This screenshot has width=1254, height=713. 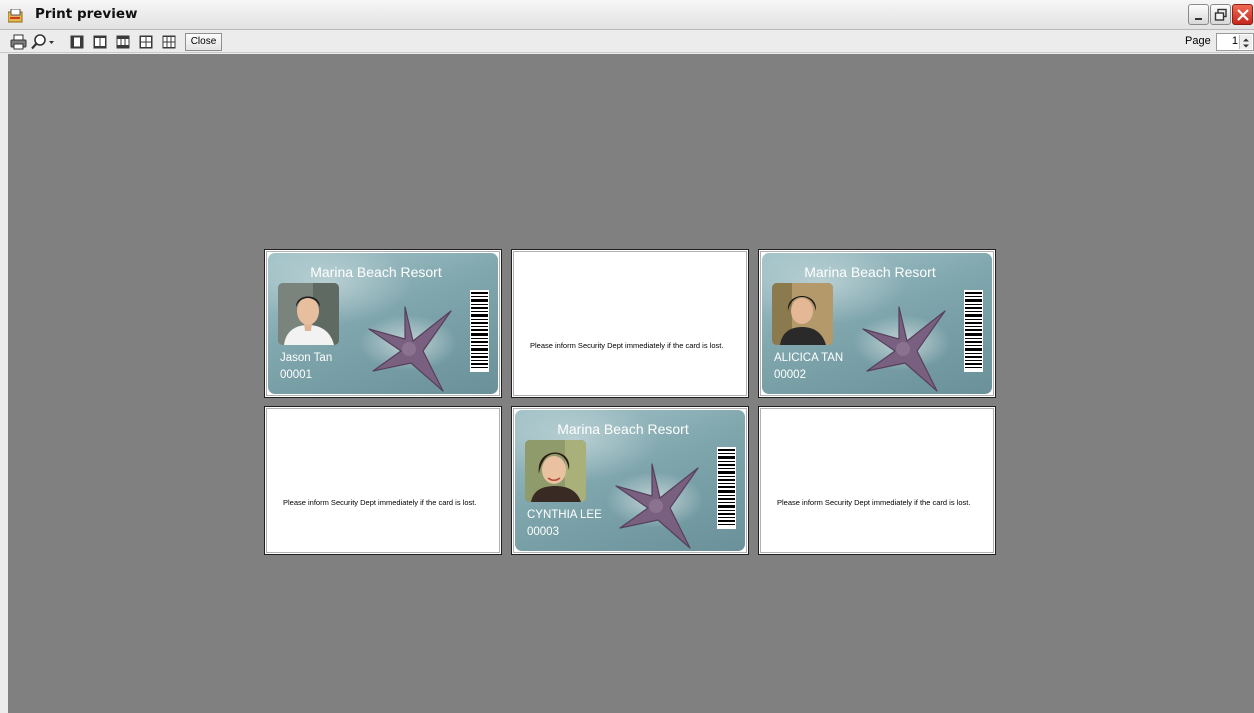 I want to click on close-icon, so click(x=1243, y=15).